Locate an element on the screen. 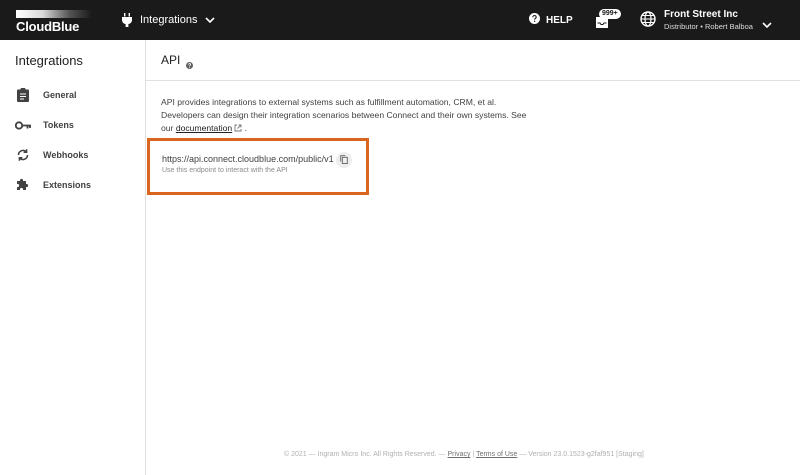 This screenshot has width=800, height=475. sidebar-item-label: Extensions is located at coordinates (67, 185).